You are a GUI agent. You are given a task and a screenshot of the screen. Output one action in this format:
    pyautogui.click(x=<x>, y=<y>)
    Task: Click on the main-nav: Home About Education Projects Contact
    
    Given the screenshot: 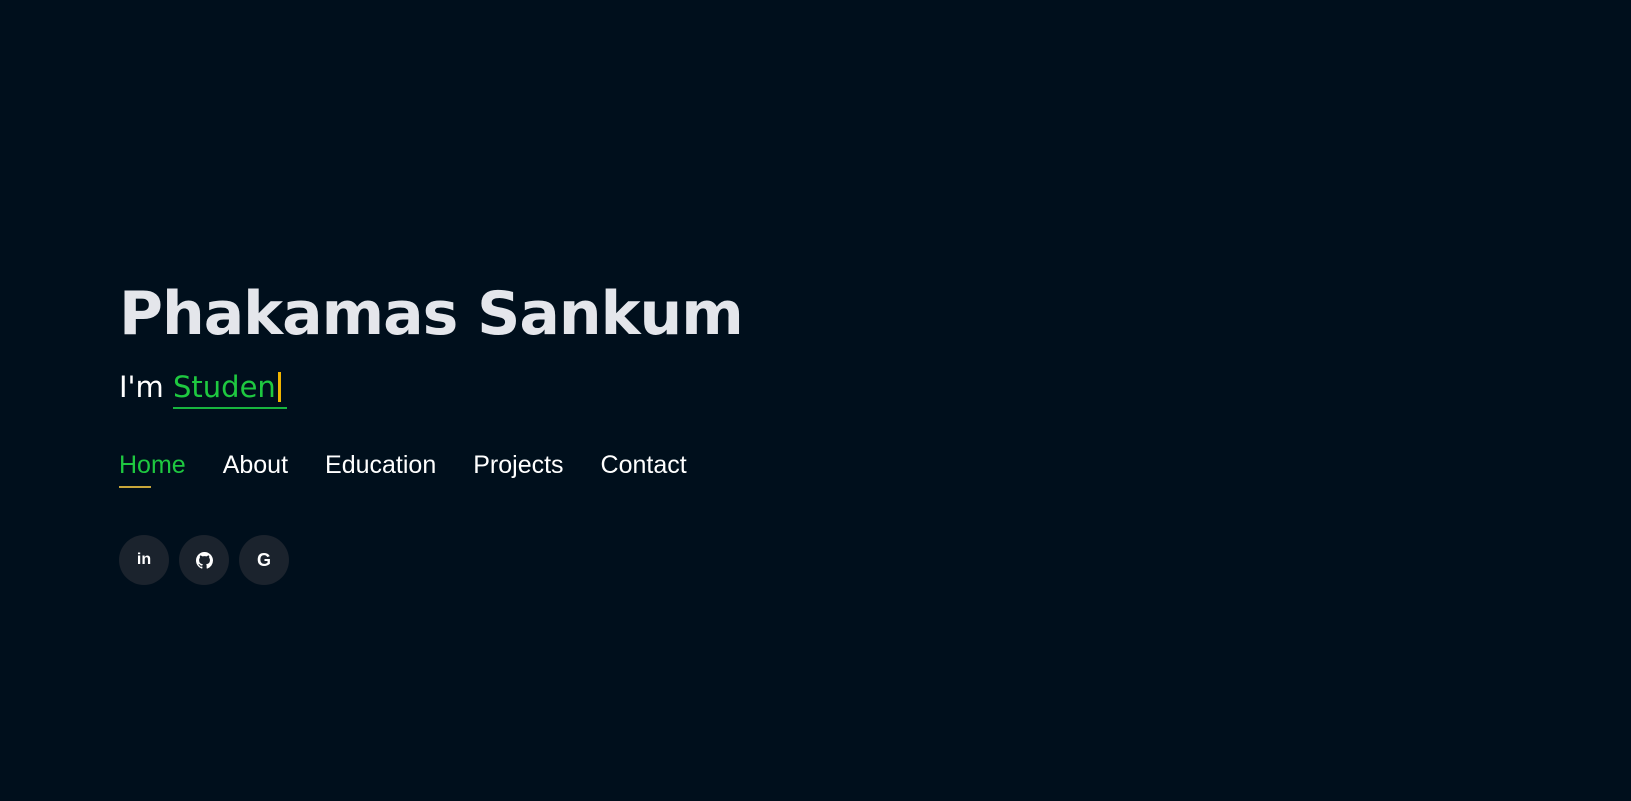 What is the action you would take?
    pyautogui.click(x=403, y=468)
    